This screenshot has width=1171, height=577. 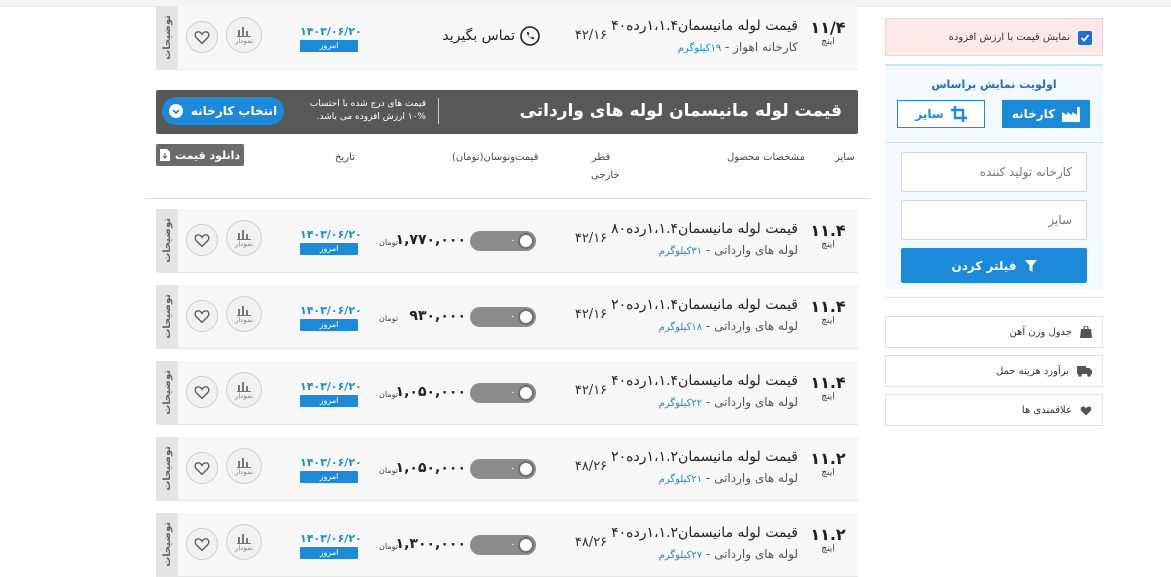 I want to click on product-subtitle: لوله های وارداتی - ۲۲کیلوگرم, so click(x=728, y=402).